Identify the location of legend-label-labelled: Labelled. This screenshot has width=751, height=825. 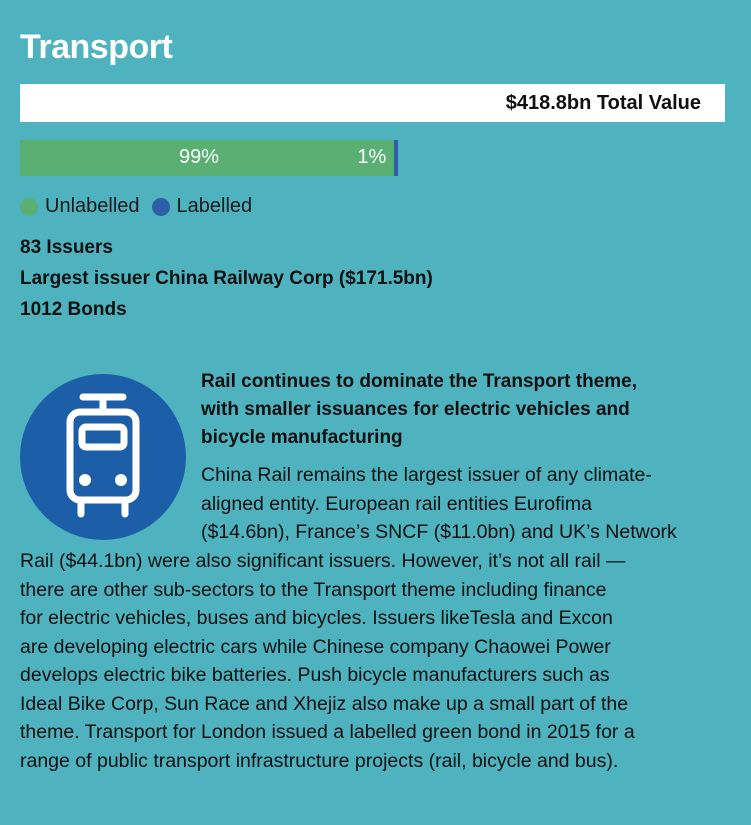
(214, 206).